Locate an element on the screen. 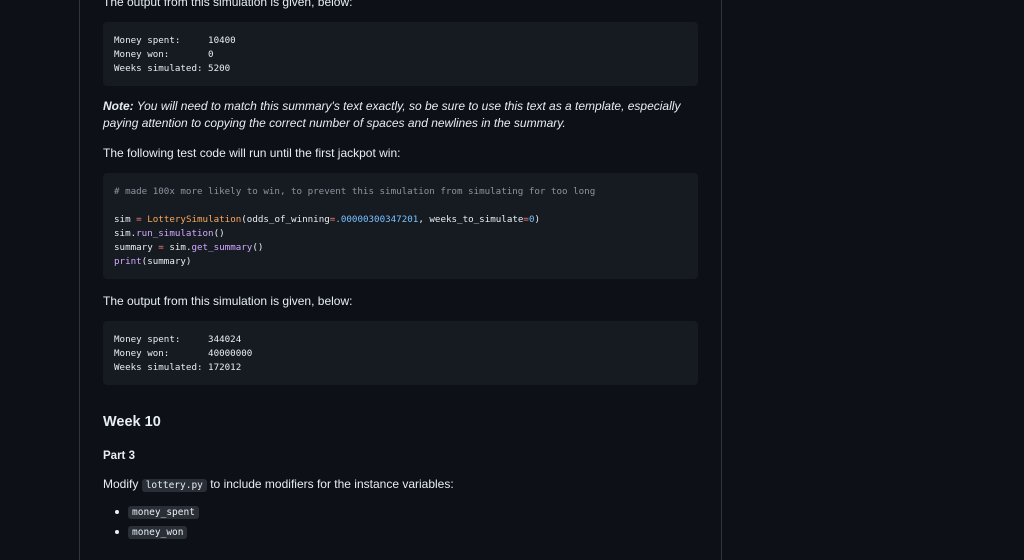 The width and height of the screenshot is (1024, 560). inline-code-filename: lottery.py is located at coordinates (174, 485).